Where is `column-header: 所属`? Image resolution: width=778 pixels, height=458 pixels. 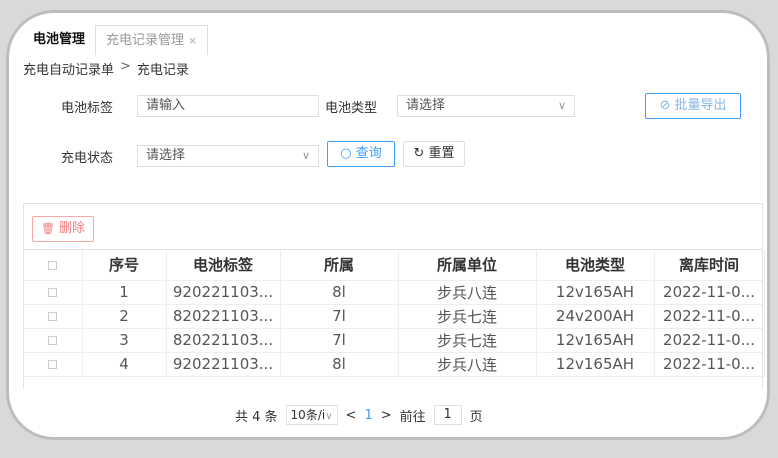 column-header: 所属 is located at coordinates (339, 265).